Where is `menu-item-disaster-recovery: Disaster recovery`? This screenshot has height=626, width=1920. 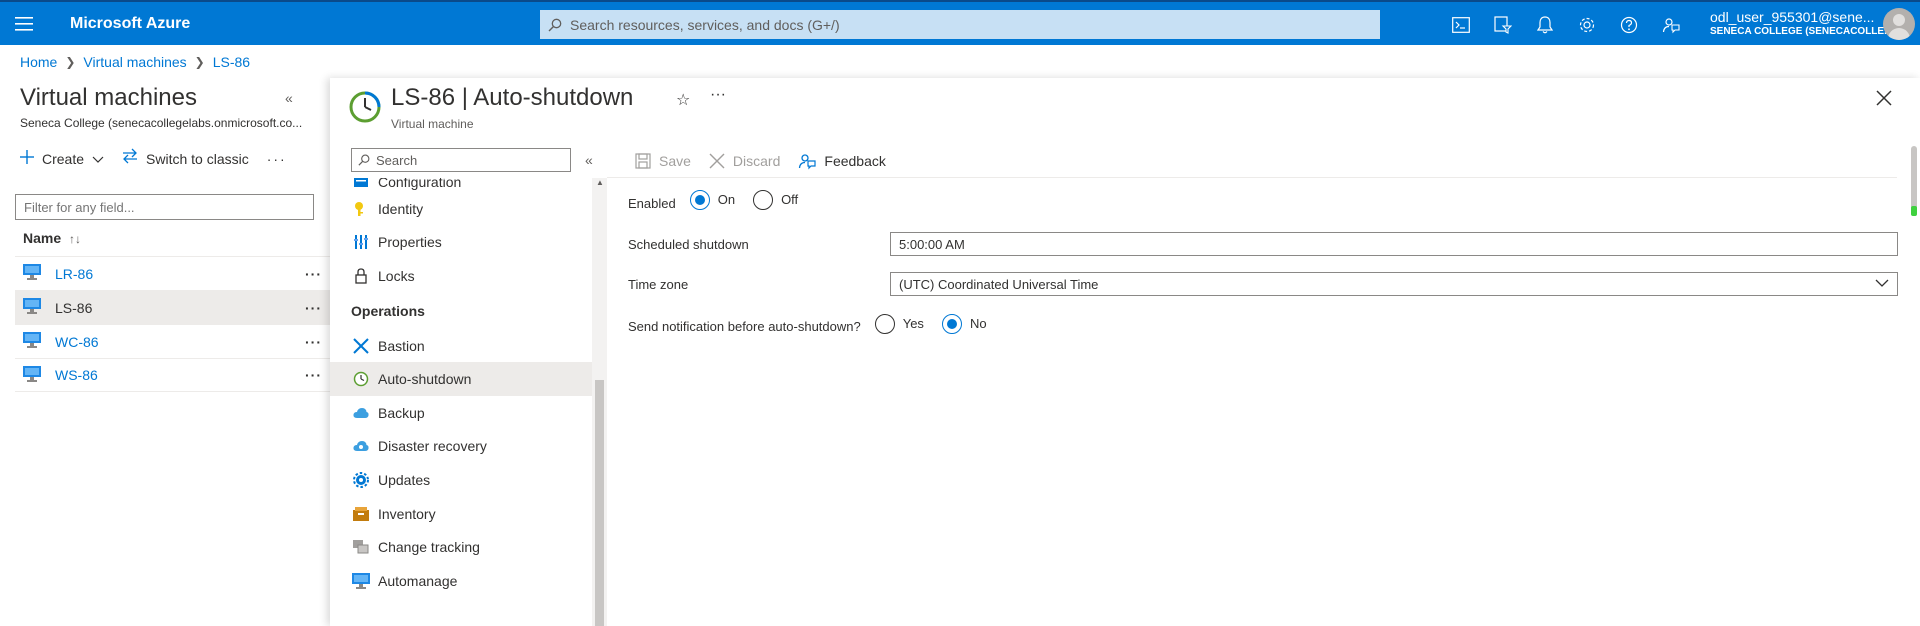 menu-item-disaster-recovery: Disaster recovery is located at coordinates (461, 447).